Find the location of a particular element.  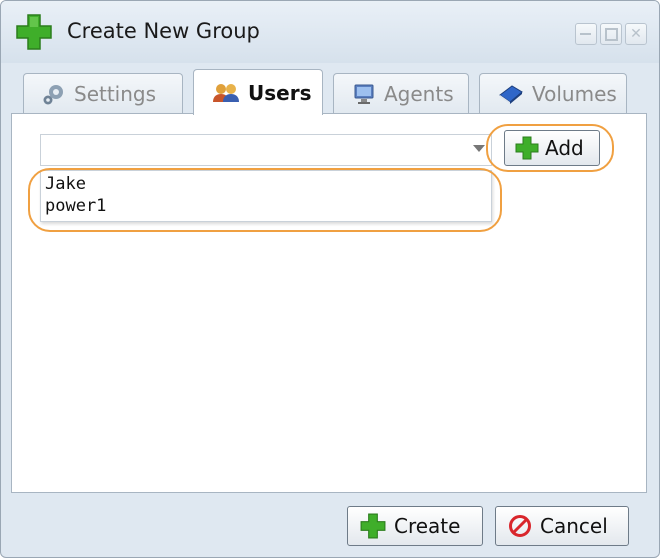

maximize-icon is located at coordinates (611, 34).